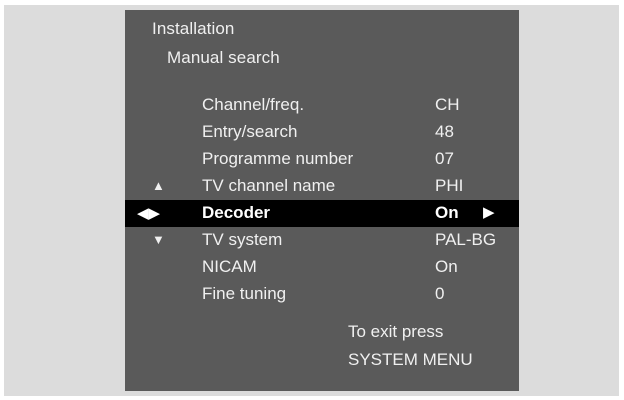 This screenshot has height=400, width=624. Describe the element at coordinates (223, 57) in the screenshot. I see `menu-subtitle: Manual search` at that location.